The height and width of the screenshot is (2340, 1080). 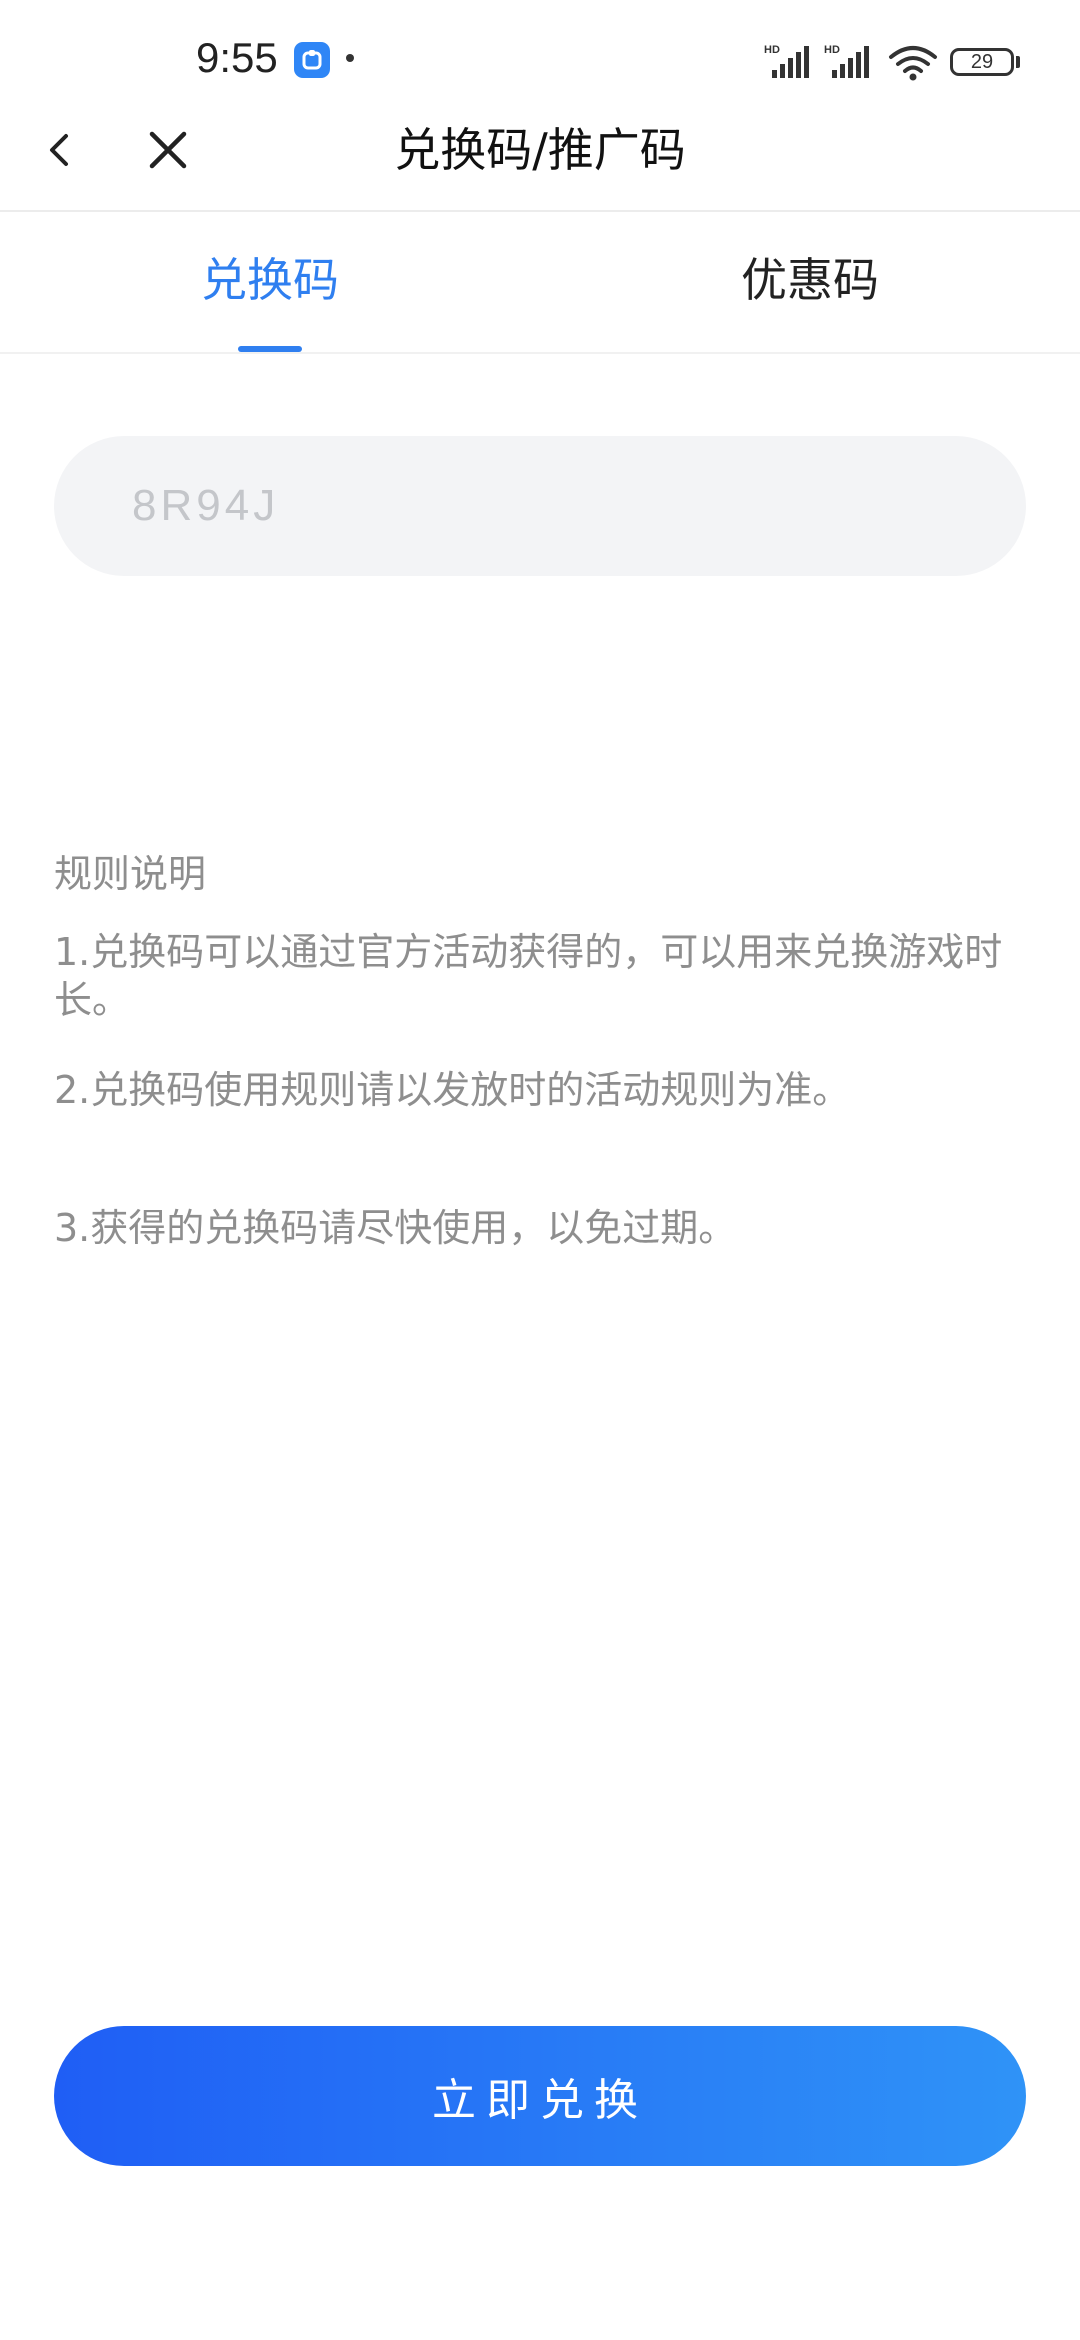 I want to click on back-button, so click(x=60, y=150).